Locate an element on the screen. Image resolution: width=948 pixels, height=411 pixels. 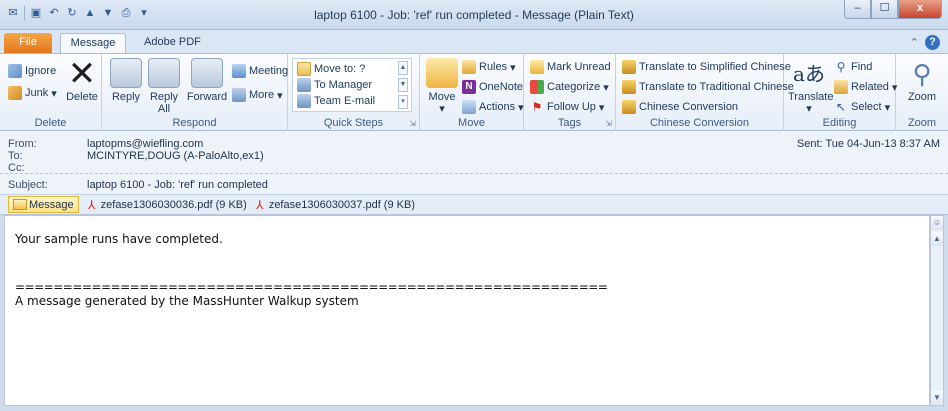
reply-icon is located at coordinates (126, 73).